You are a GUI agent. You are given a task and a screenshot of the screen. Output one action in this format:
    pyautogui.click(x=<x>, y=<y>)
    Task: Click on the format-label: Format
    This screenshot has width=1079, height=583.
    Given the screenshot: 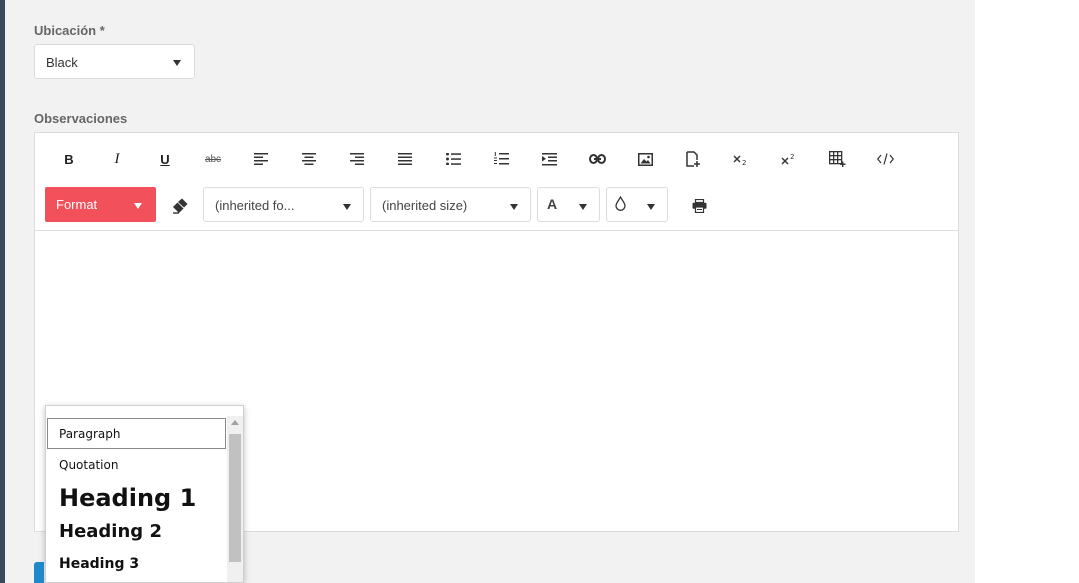 What is the action you would take?
    pyautogui.click(x=77, y=204)
    